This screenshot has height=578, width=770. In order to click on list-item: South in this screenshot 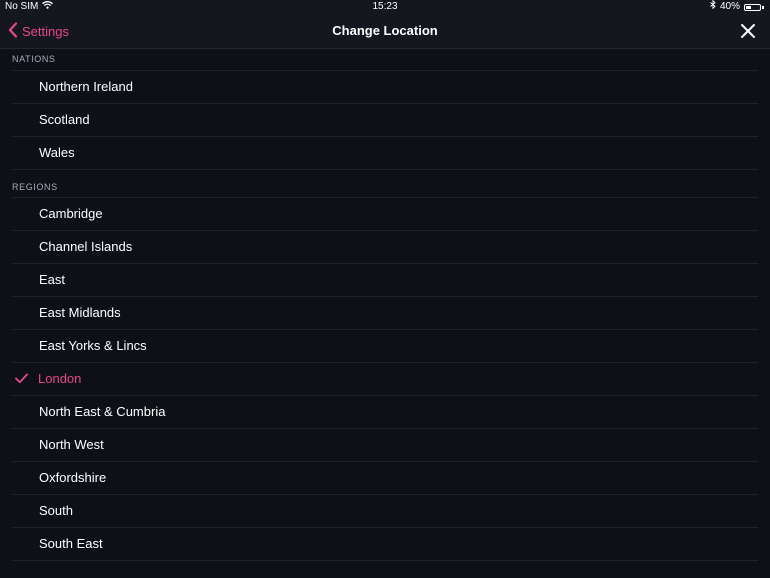, I will do `click(385, 510)`.